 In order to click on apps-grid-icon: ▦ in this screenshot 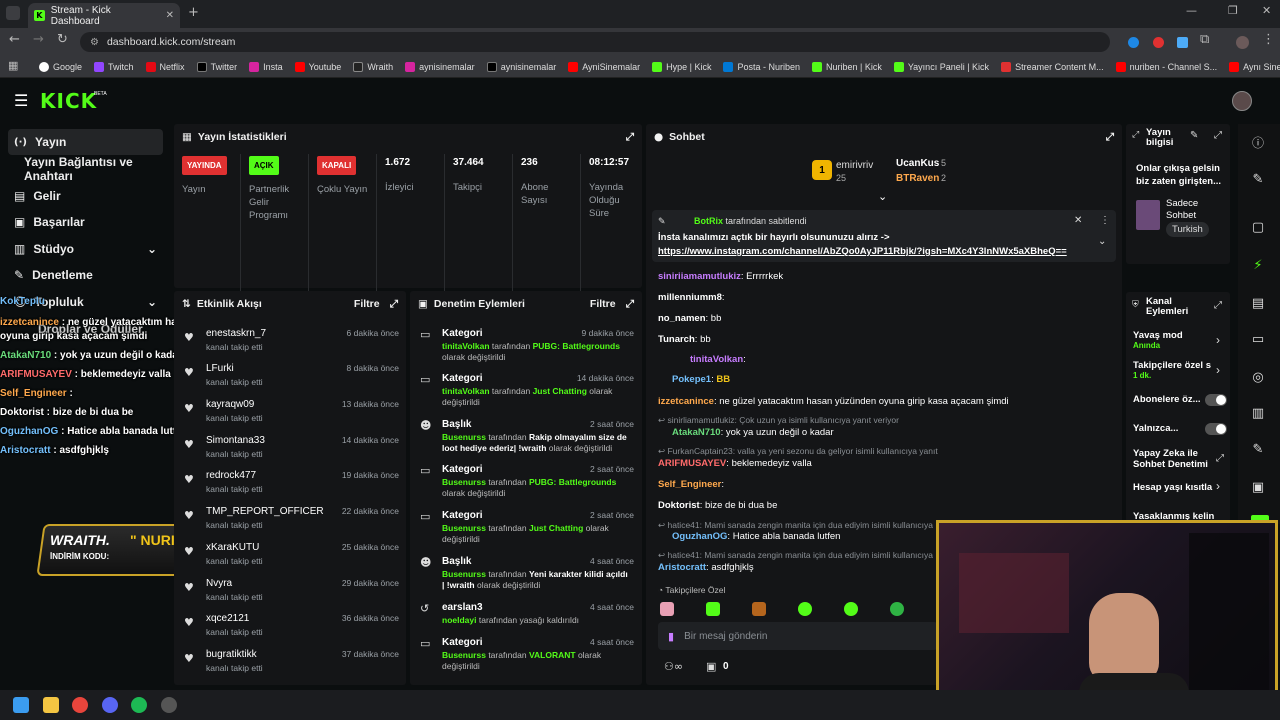, I will do `click(13, 65)`.